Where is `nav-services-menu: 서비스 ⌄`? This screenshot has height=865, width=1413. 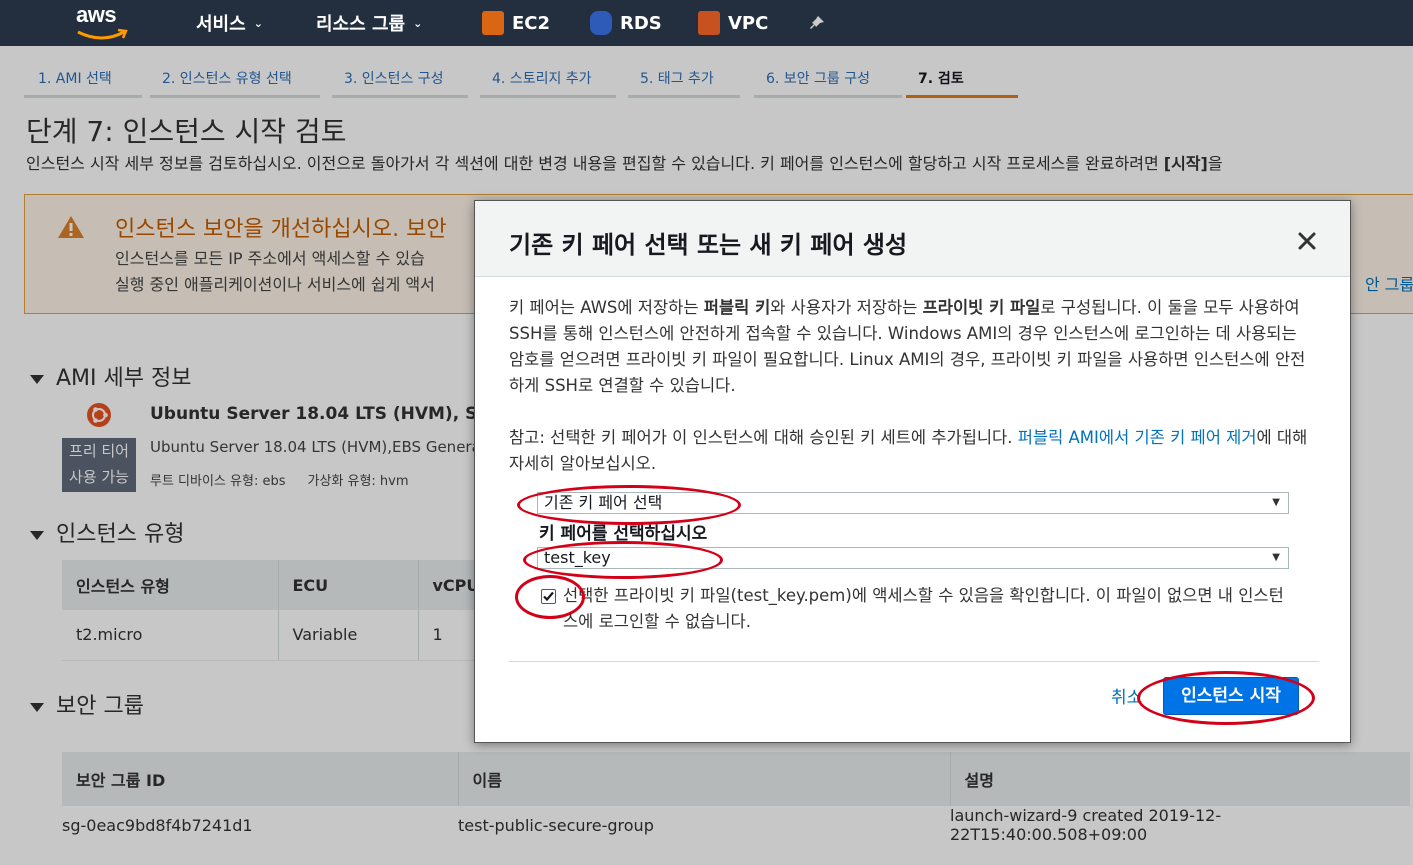 nav-services-menu: 서비스 ⌄ is located at coordinates (229, 23).